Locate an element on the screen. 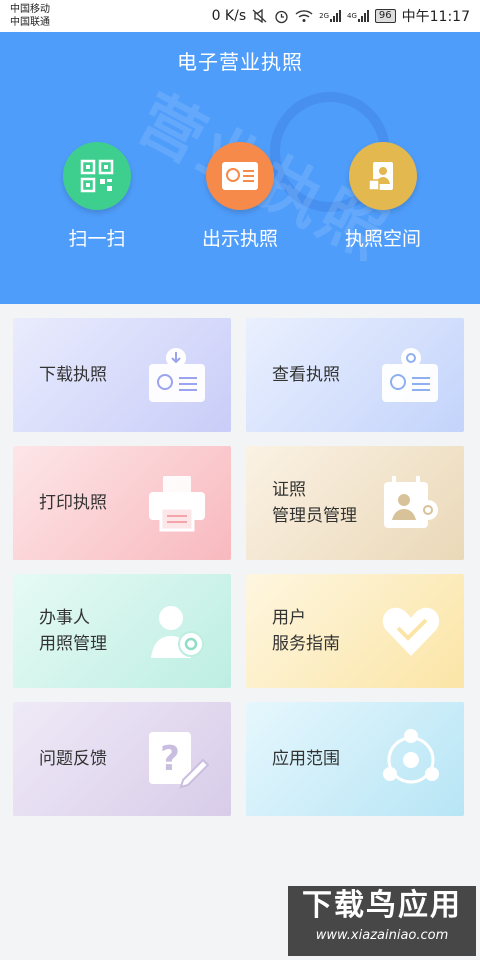 The width and height of the screenshot is (480, 960). card-label: 应用范围 is located at coordinates (306, 759).